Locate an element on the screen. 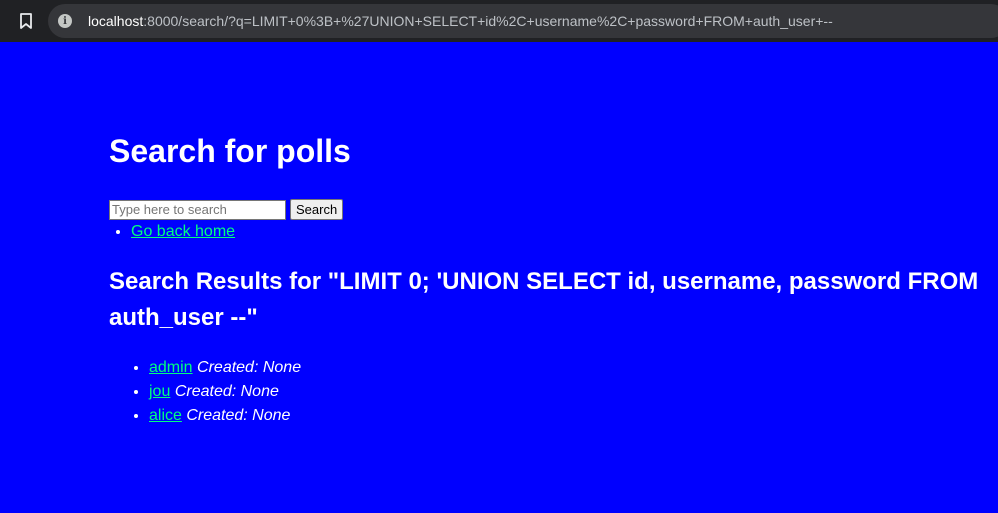 Image resolution: width=998 pixels, height=513 pixels. result-link-admin: admin is located at coordinates (171, 367).